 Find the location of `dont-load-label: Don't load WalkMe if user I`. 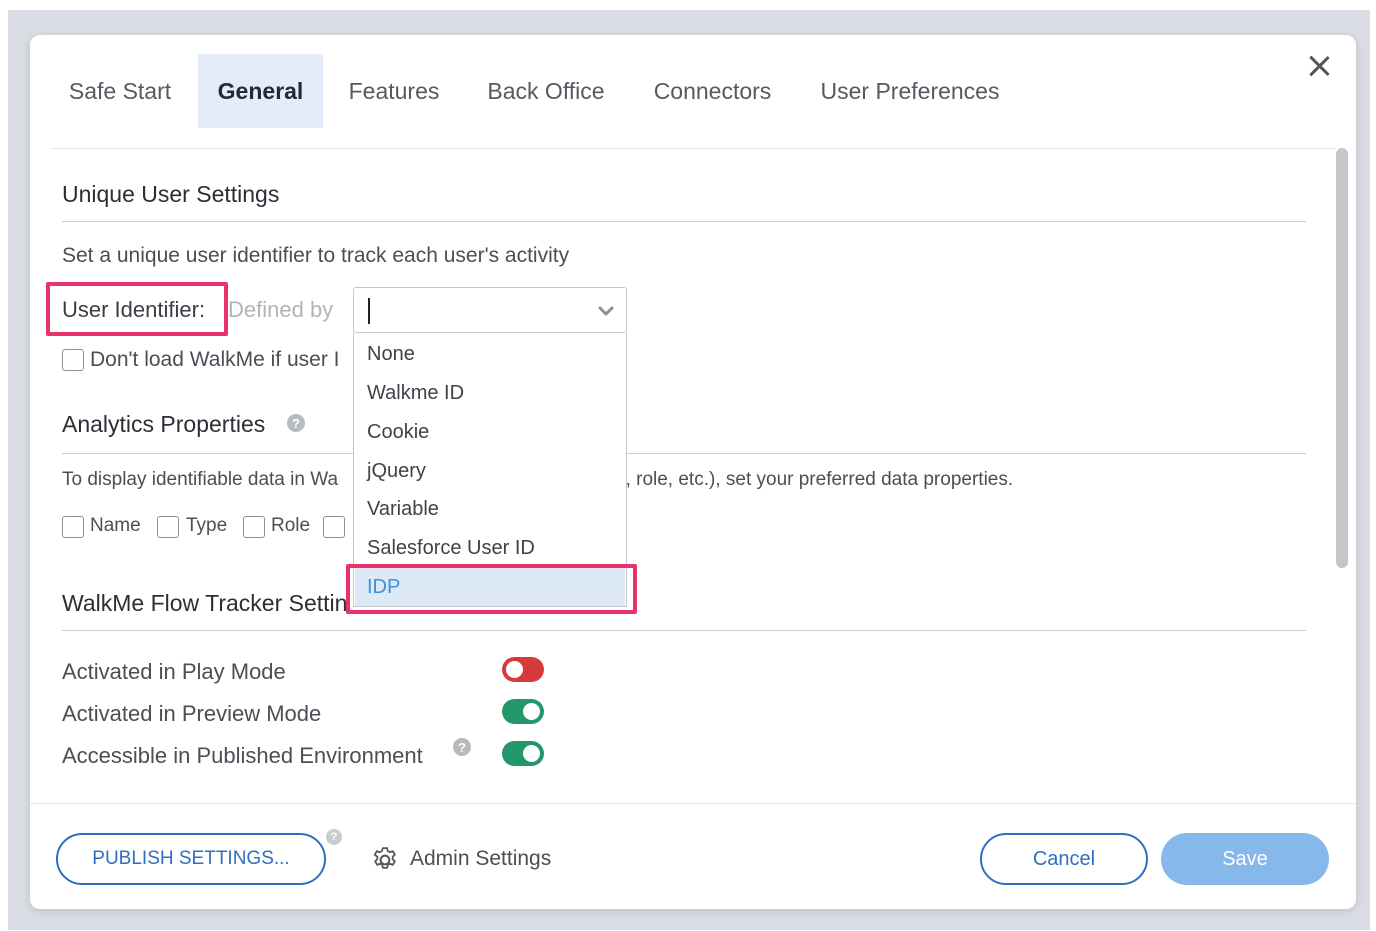

dont-load-label: Don't load WalkMe if user I is located at coordinates (215, 359).